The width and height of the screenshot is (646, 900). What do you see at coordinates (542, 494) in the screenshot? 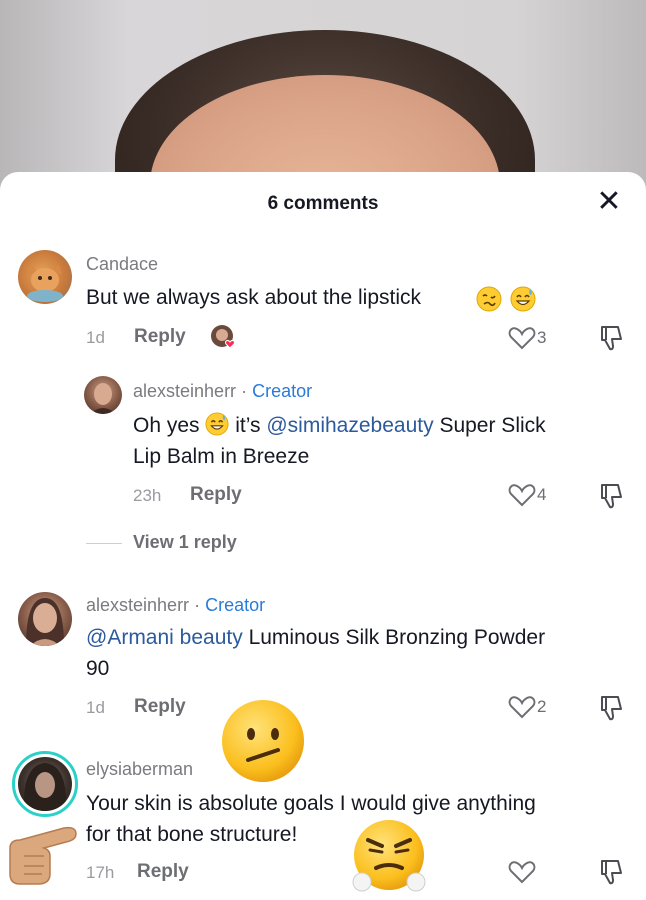
I see `like-count: 4` at bounding box center [542, 494].